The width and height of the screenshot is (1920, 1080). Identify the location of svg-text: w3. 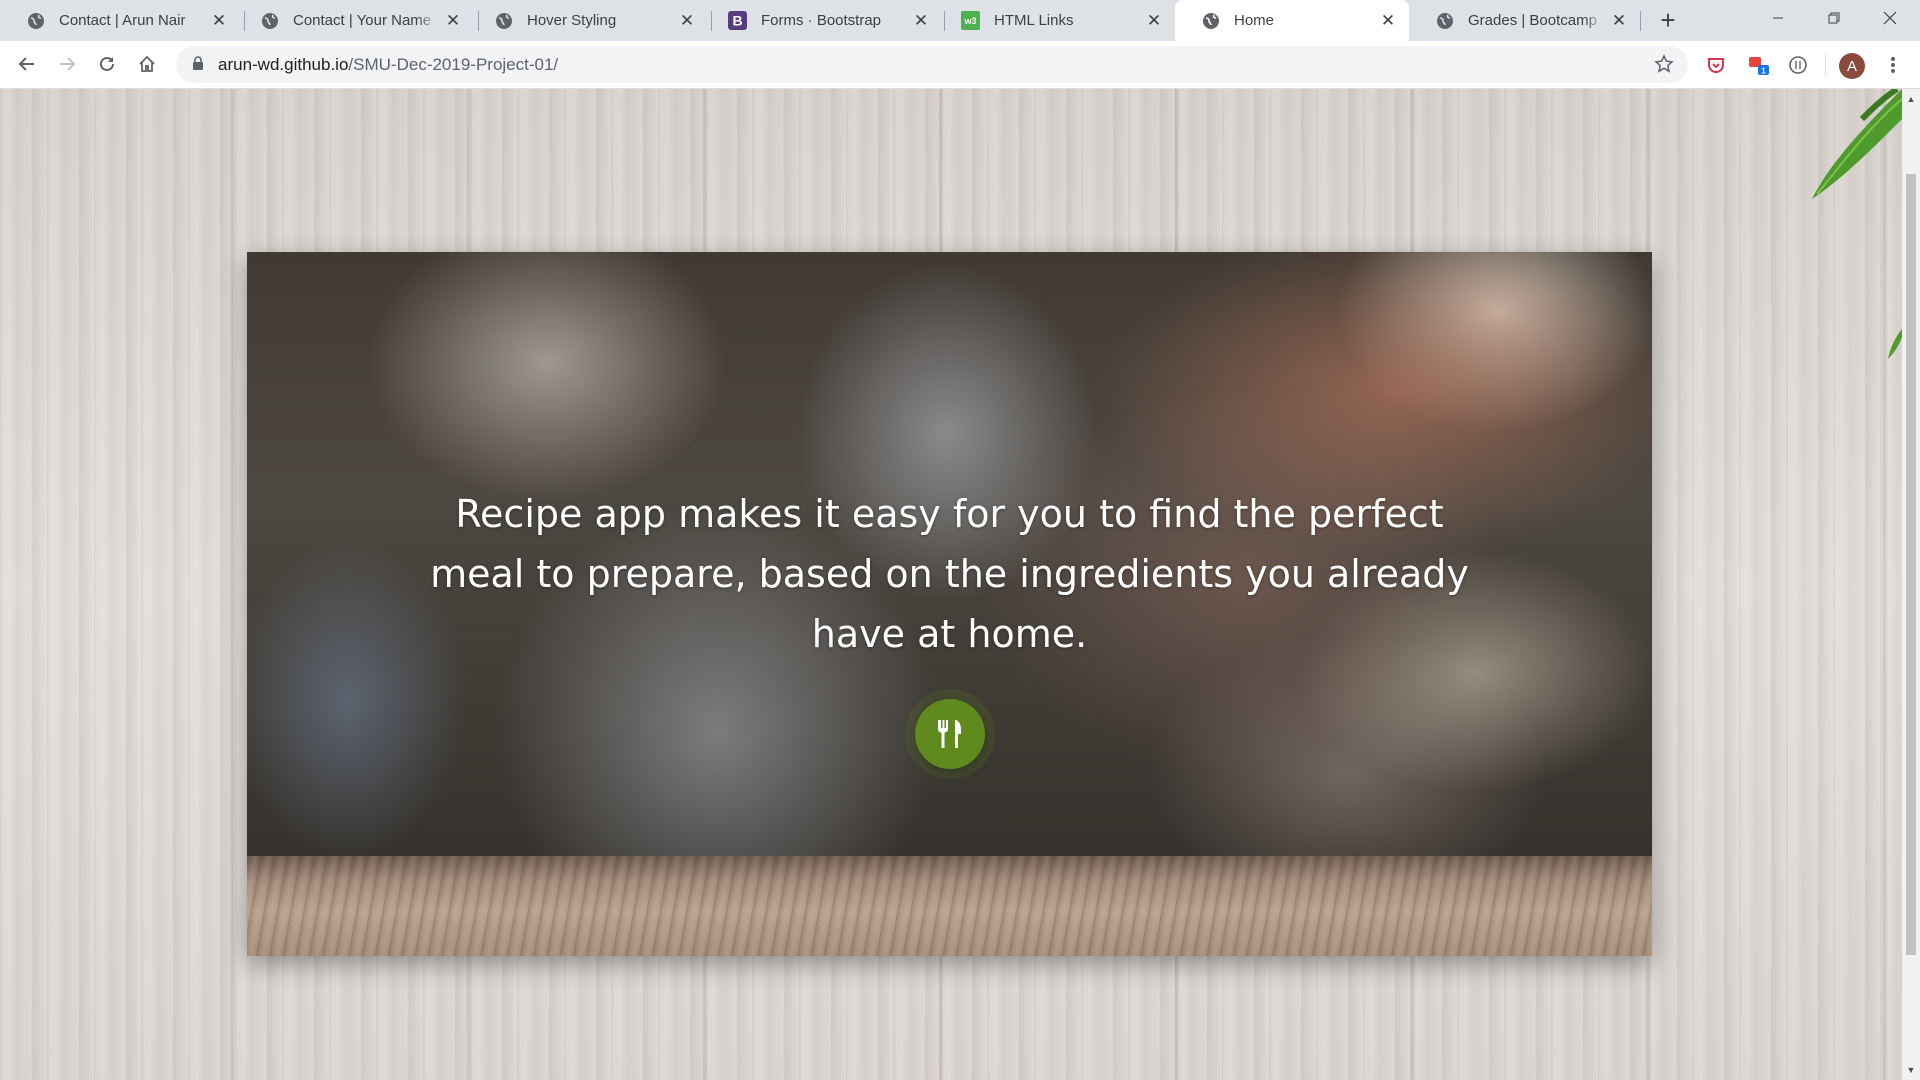
(969, 21).